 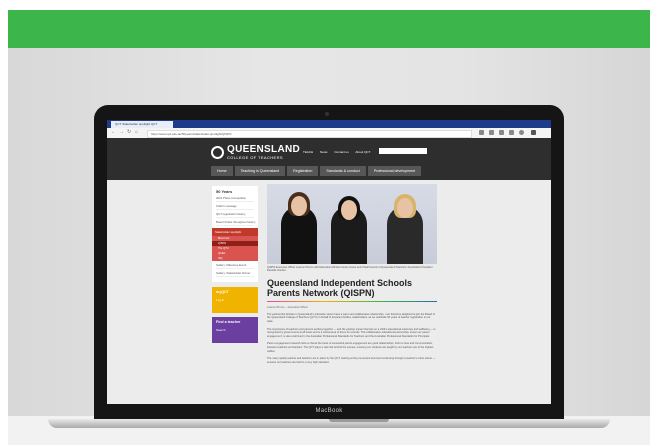 I want to click on laptop-notch, so click(x=359, y=420).